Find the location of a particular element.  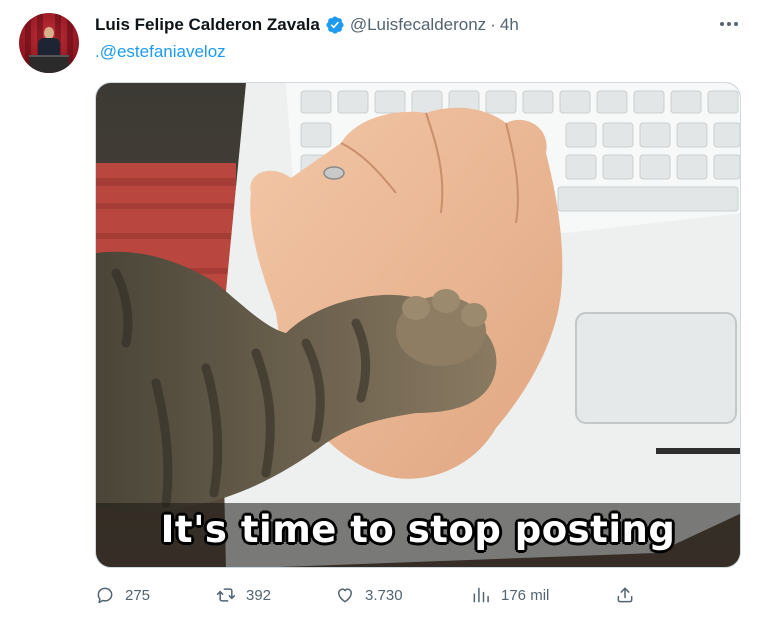

like-count: 3.730 is located at coordinates (384, 595).